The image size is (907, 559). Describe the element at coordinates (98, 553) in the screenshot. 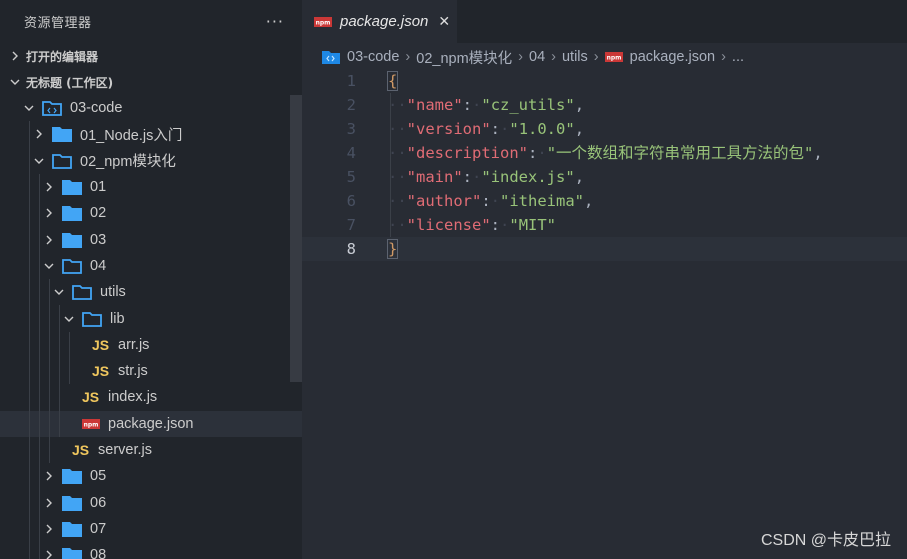

I see `tree-item-label: 08` at that location.